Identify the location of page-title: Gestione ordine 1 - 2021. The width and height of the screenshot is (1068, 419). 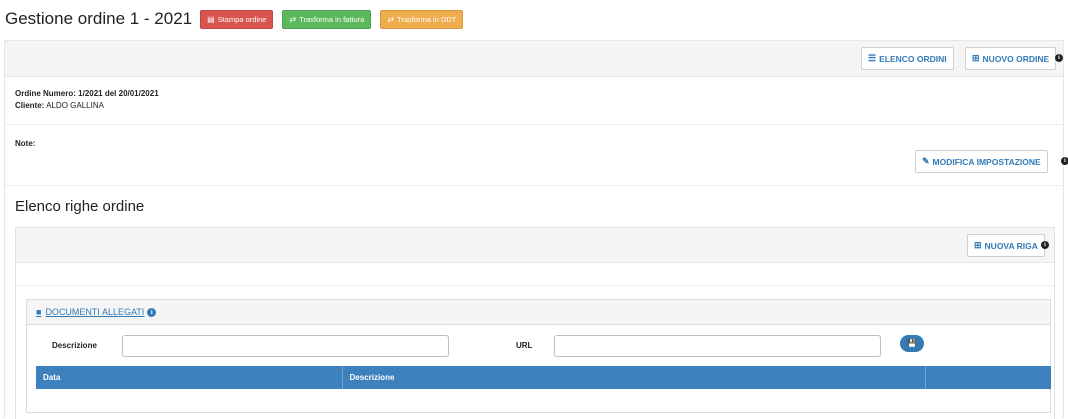
(99, 18).